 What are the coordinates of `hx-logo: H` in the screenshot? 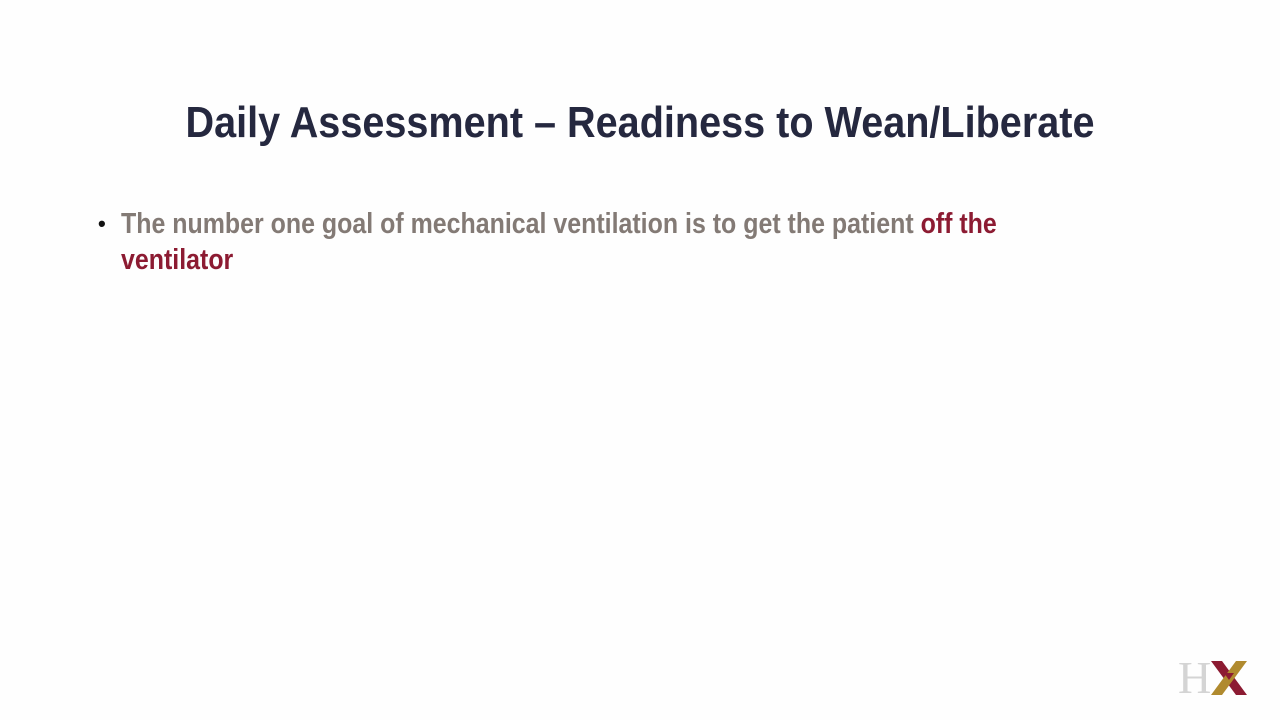 It's located at (1221, 678).